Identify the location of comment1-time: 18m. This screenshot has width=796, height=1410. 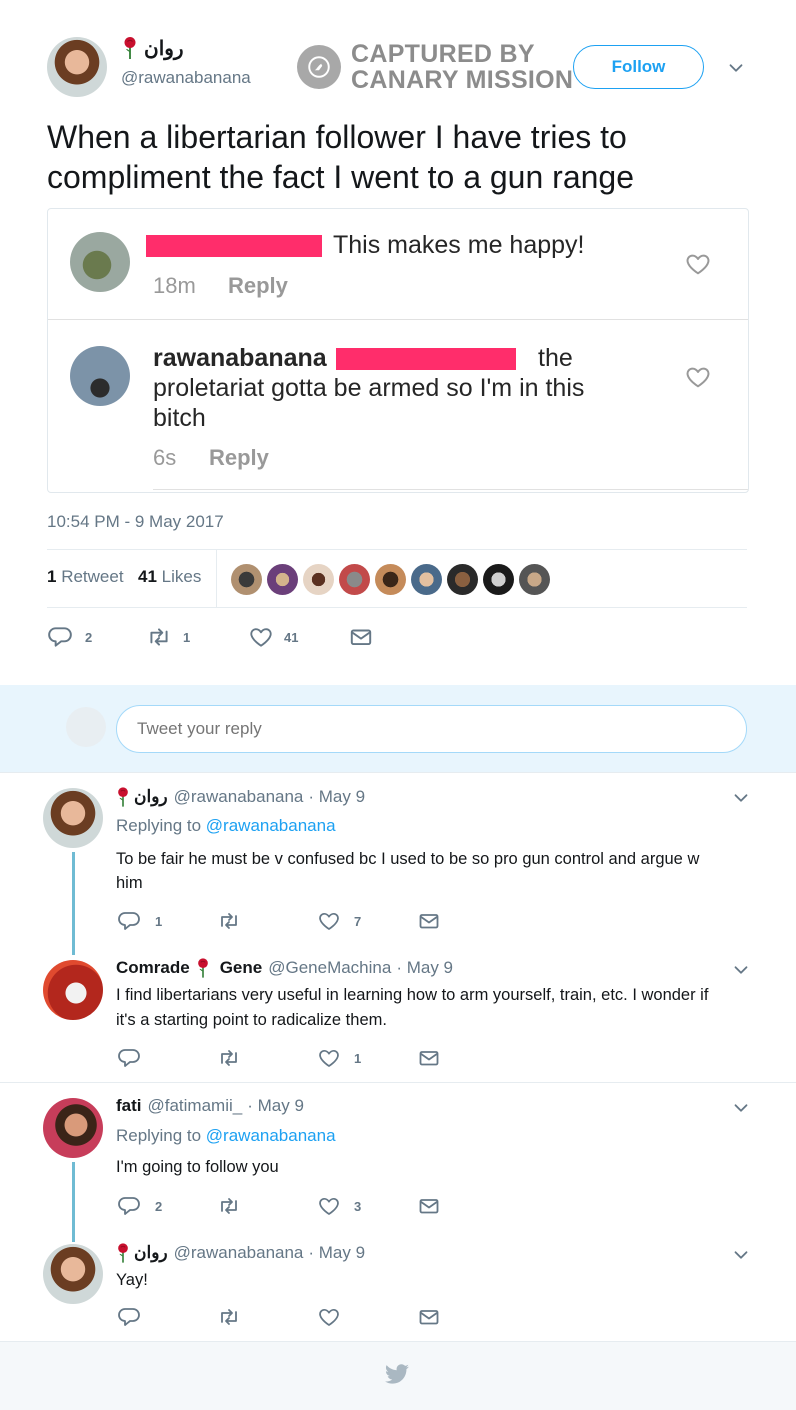
(174, 285).